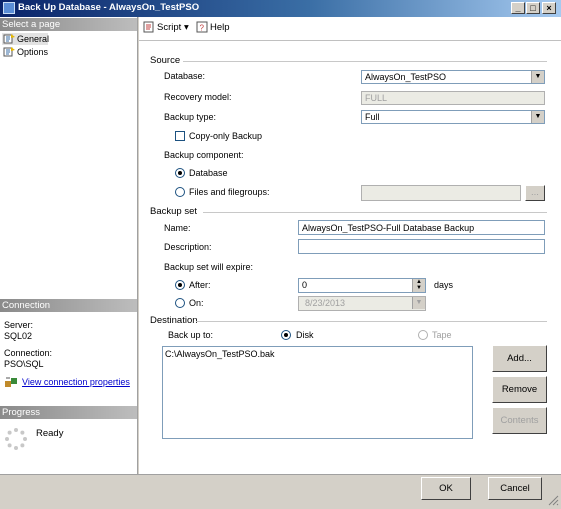 The height and width of the screenshot is (509, 561). What do you see at coordinates (173, 211) in the screenshot?
I see `backup-set-group-label: Backup set` at bounding box center [173, 211].